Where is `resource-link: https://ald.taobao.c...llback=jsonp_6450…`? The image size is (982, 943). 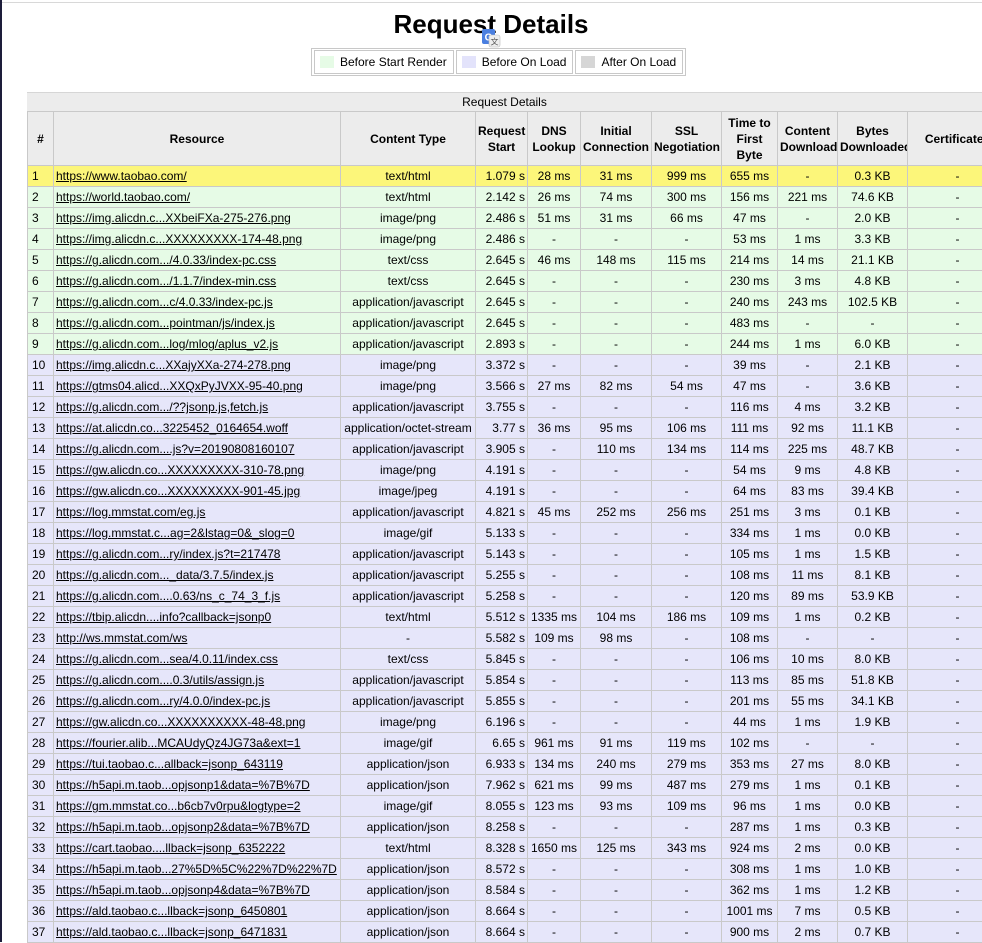 resource-link: https://ald.taobao.c...llback=jsonp_6450… is located at coordinates (171, 911).